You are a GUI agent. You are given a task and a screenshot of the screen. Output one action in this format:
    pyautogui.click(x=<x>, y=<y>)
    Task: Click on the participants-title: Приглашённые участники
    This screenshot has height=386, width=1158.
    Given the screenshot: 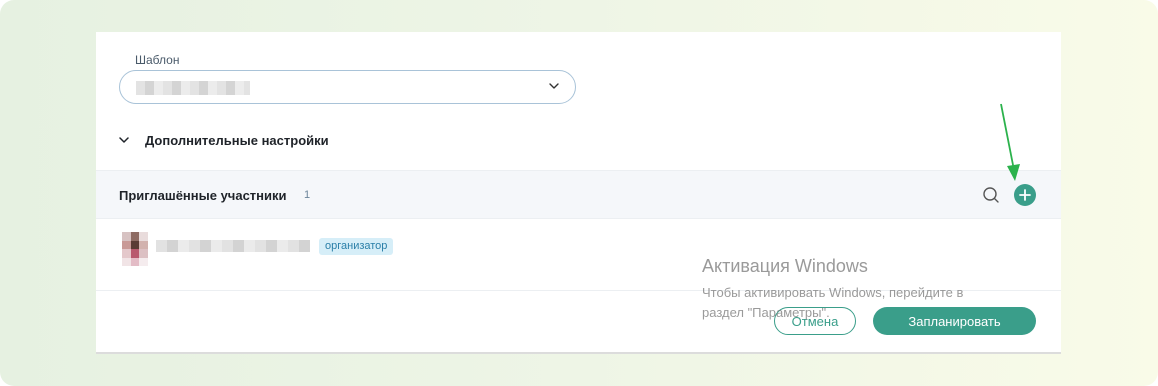 What is the action you would take?
    pyautogui.click(x=203, y=195)
    